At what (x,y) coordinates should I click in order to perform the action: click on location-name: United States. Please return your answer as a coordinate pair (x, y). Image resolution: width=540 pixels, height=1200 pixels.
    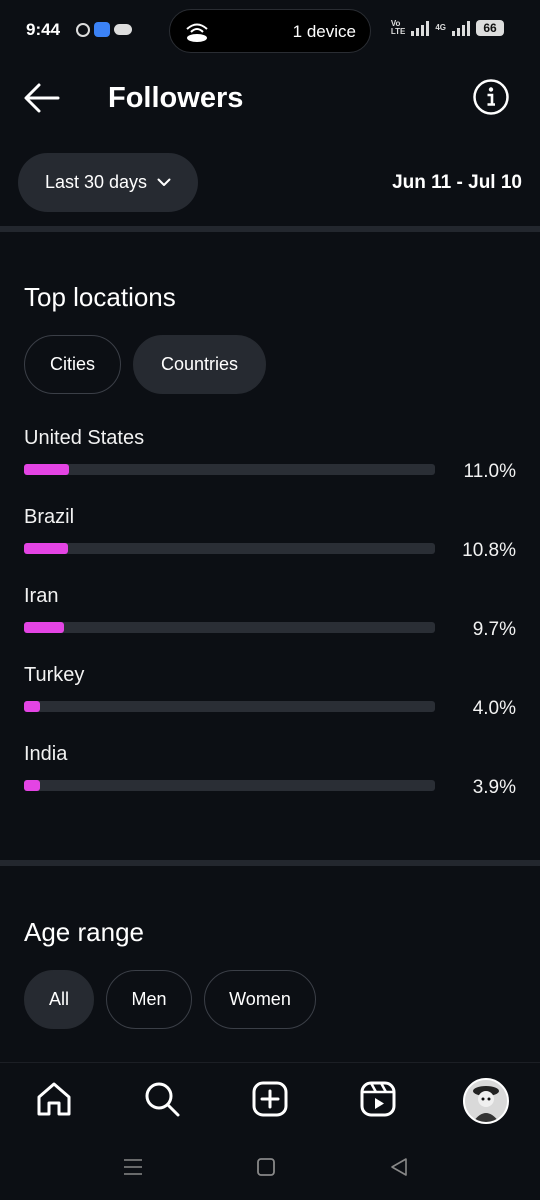
    Looking at the image, I should click on (84, 438).